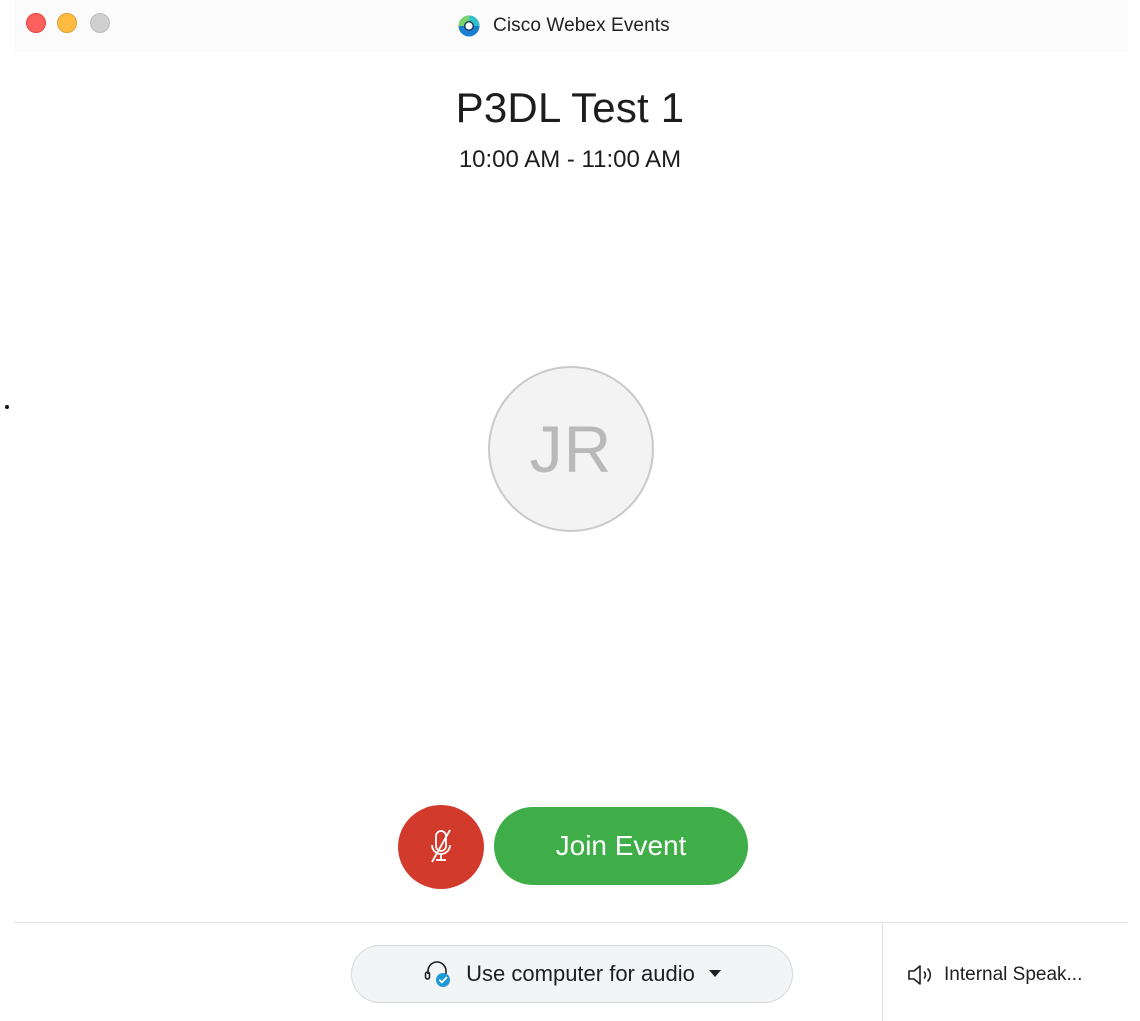 The height and width of the screenshot is (1021, 1140). Describe the element at coordinates (67, 23) in the screenshot. I see `minimize-window-button` at that location.